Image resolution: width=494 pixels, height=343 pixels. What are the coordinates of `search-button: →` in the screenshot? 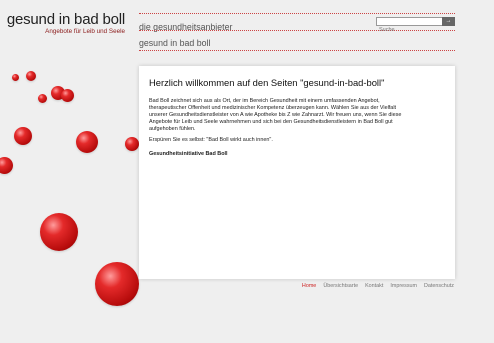 It's located at (448, 21).